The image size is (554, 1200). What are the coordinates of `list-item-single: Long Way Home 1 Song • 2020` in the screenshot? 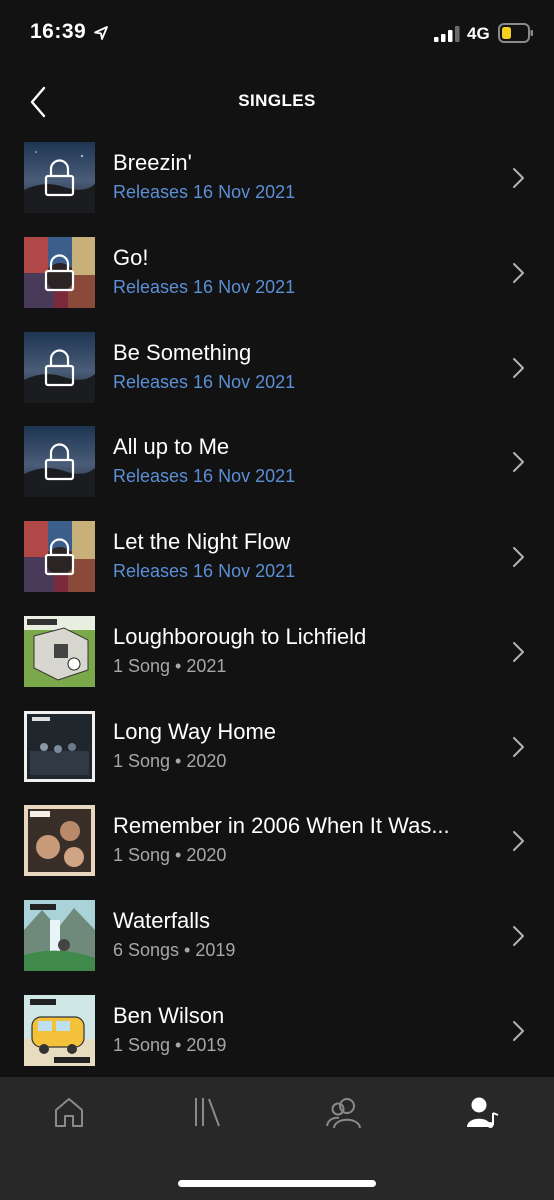 It's located at (277, 753).